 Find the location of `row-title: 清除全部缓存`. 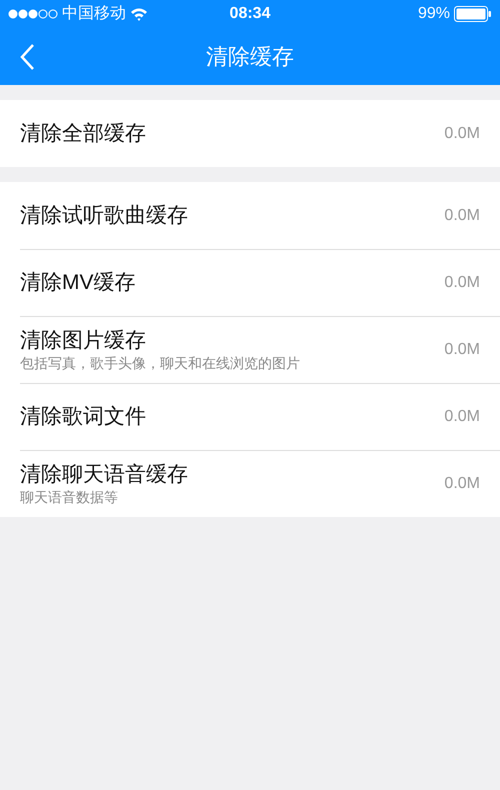

row-title: 清除全部缓存 is located at coordinates (83, 133).